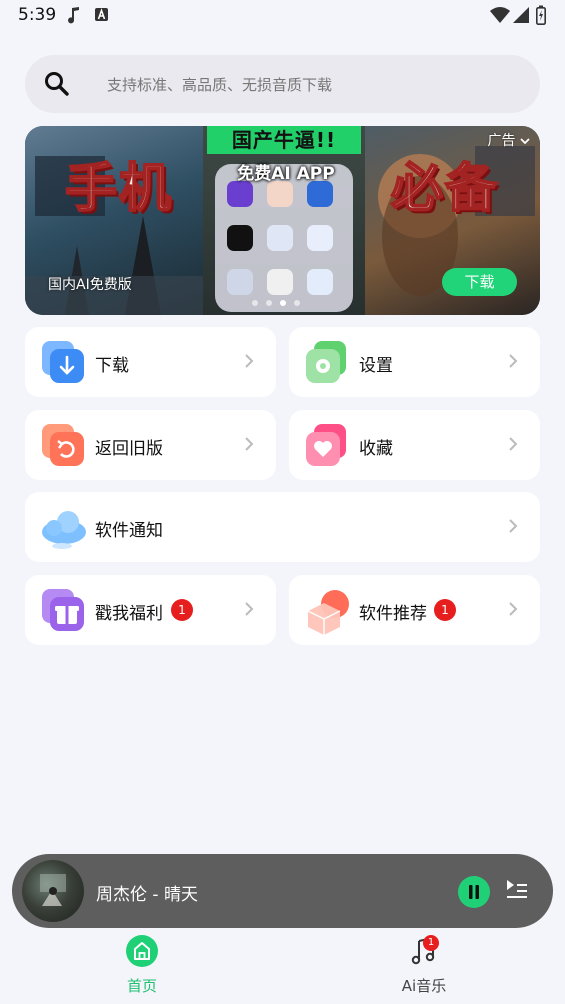  What do you see at coordinates (129, 449) in the screenshot?
I see `old-version-label: 返回旧版` at bounding box center [129, 449].